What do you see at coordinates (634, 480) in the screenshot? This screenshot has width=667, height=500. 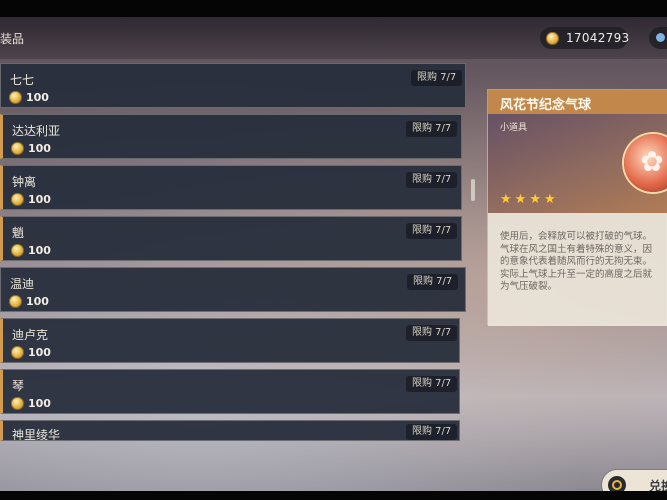 I see `redeem-button: 兑换` at bounding box center [634, 480].